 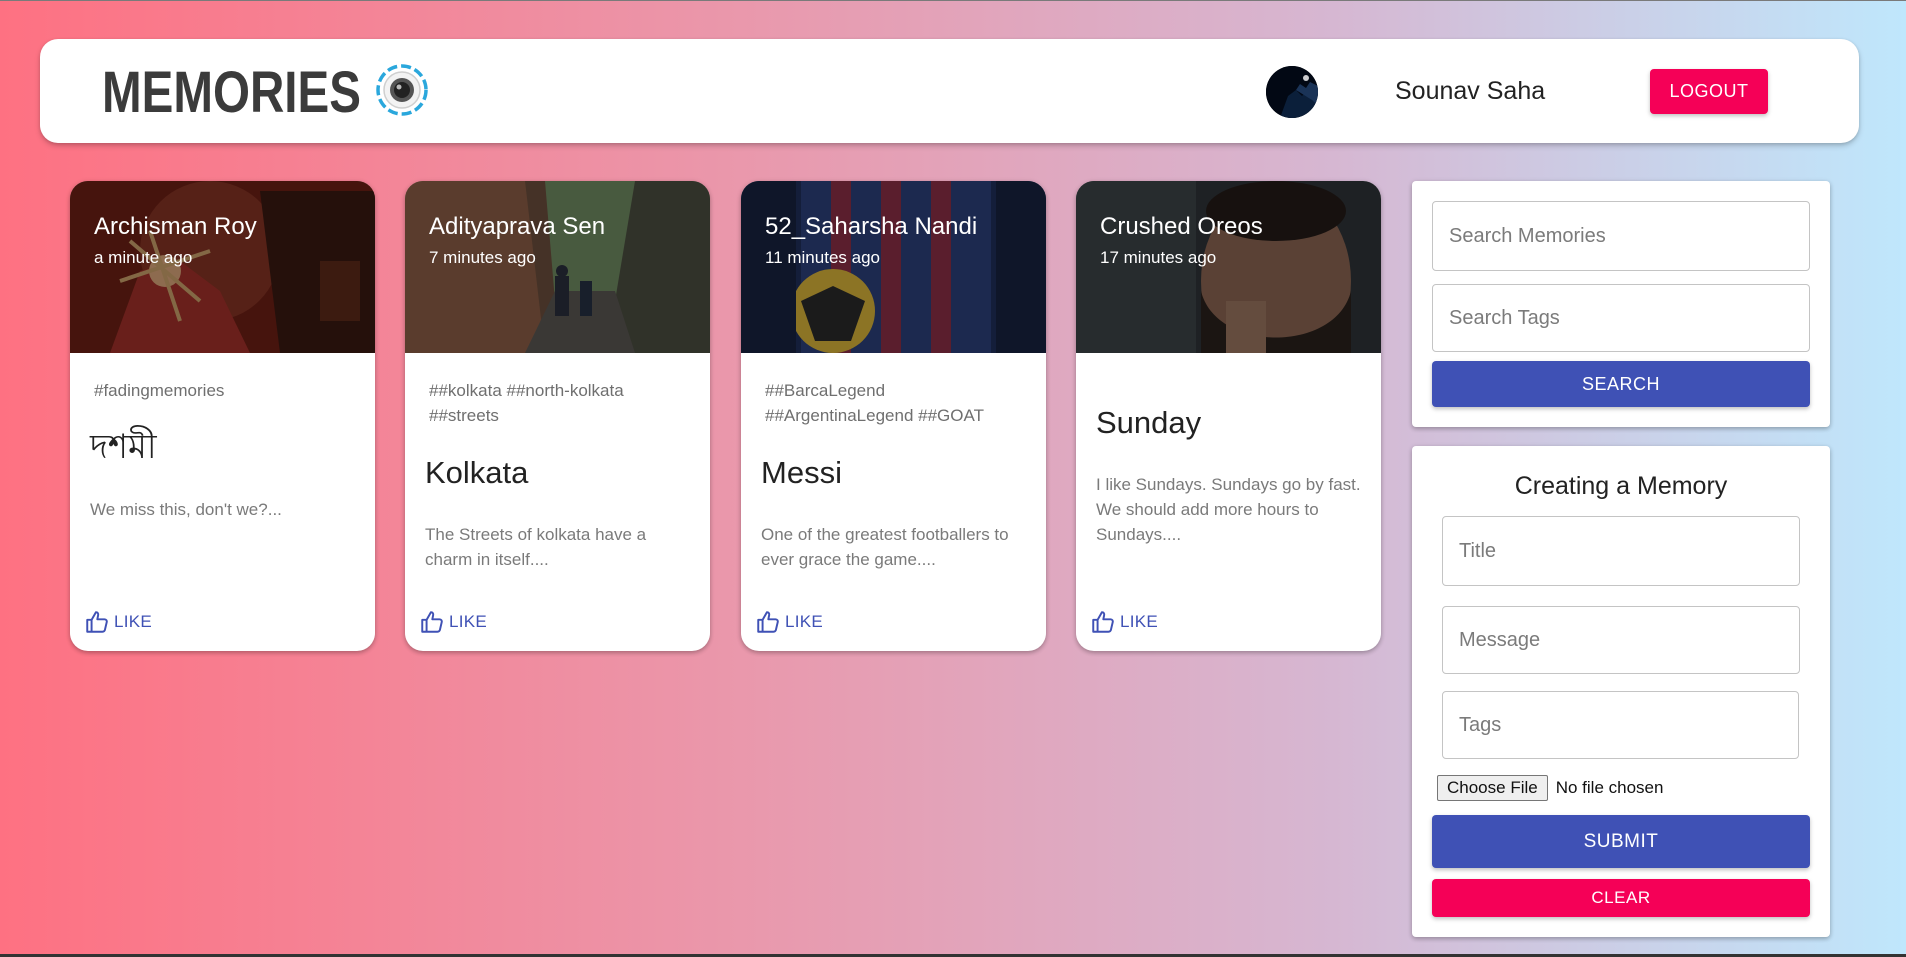 I want to click on search-tags-input, so click(x=1621, y=318).